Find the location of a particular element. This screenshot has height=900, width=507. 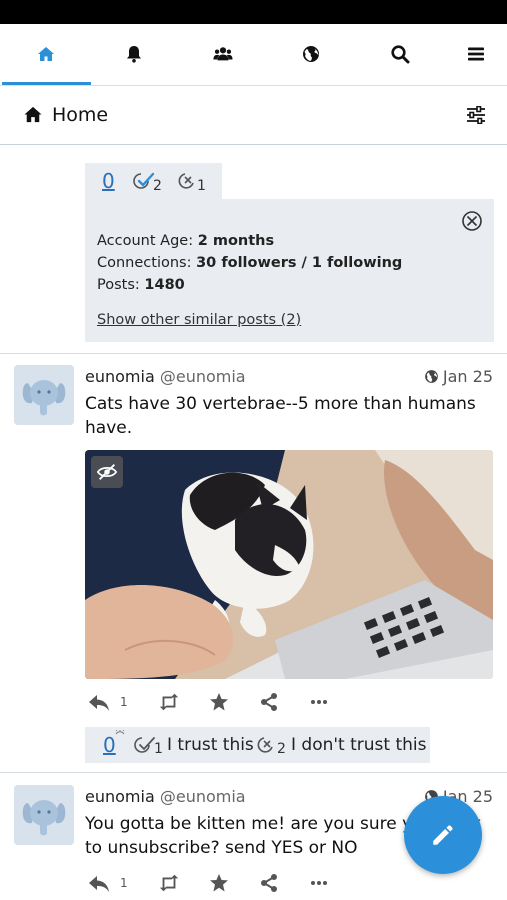

tab-home is located at coordinates (46, 54).